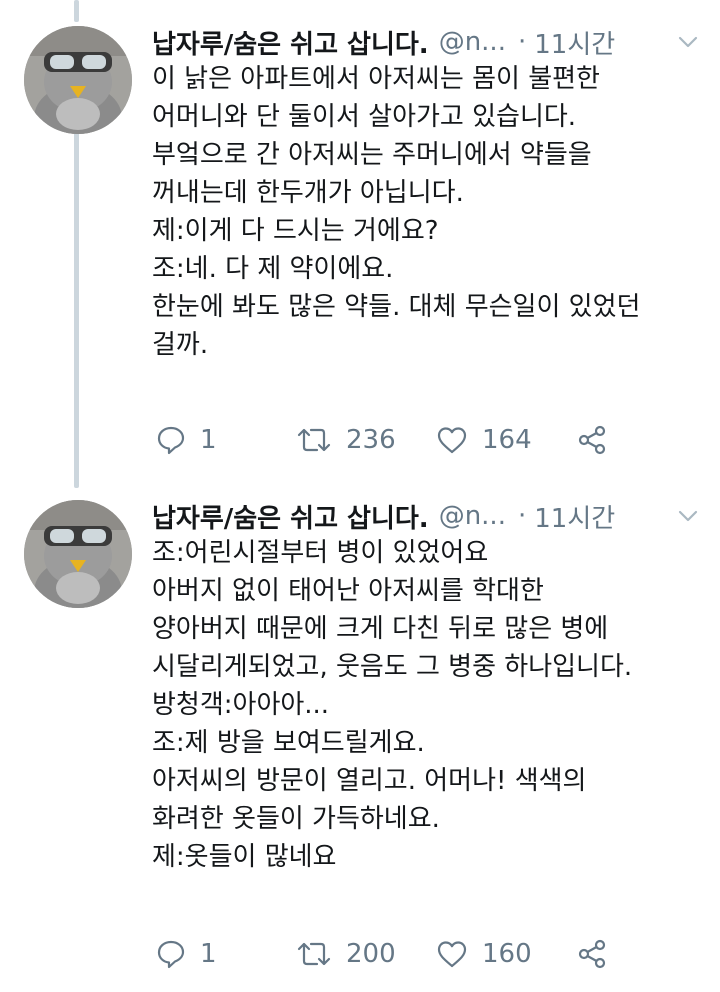 This screenshot has width=720, height=992. What do you see at coordinates (244, 857) in the screenshot?
I see `tweet-text-line: 제:옷들이 많네요` at bounding box center [244, 857].